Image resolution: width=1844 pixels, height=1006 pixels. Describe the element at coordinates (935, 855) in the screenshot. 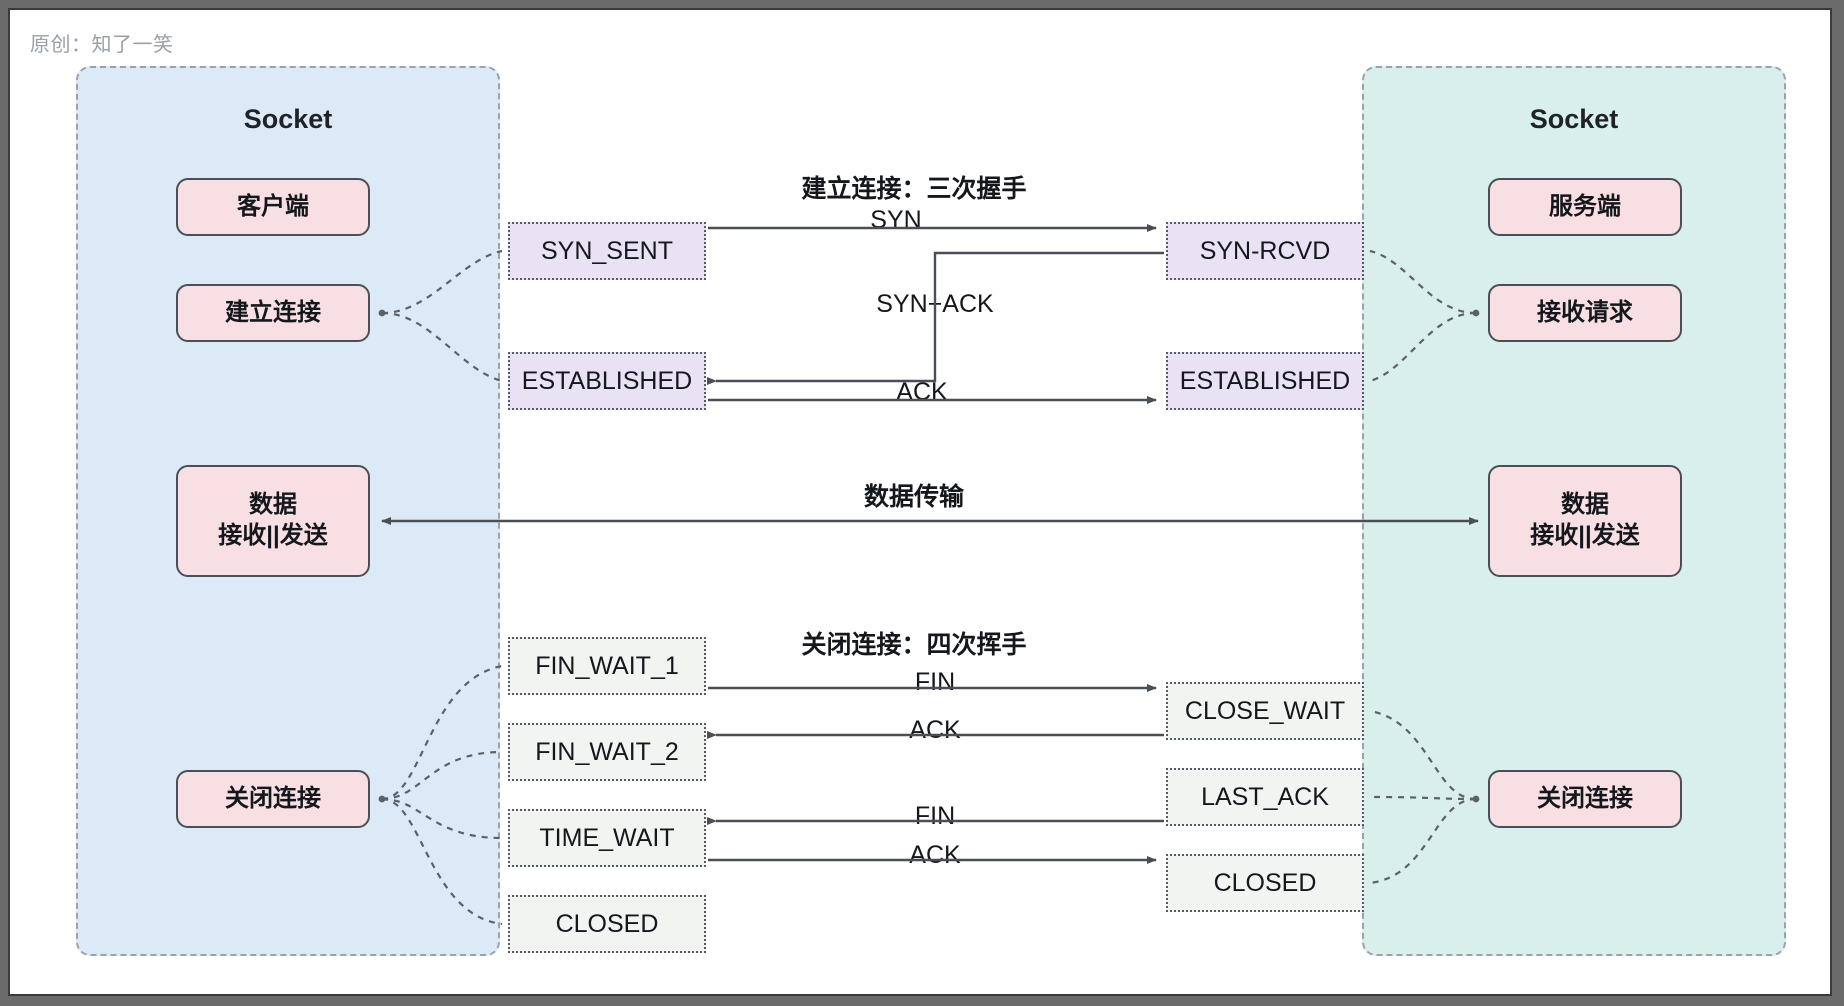

I see `flow-label-ack-2: ACK` at that location.